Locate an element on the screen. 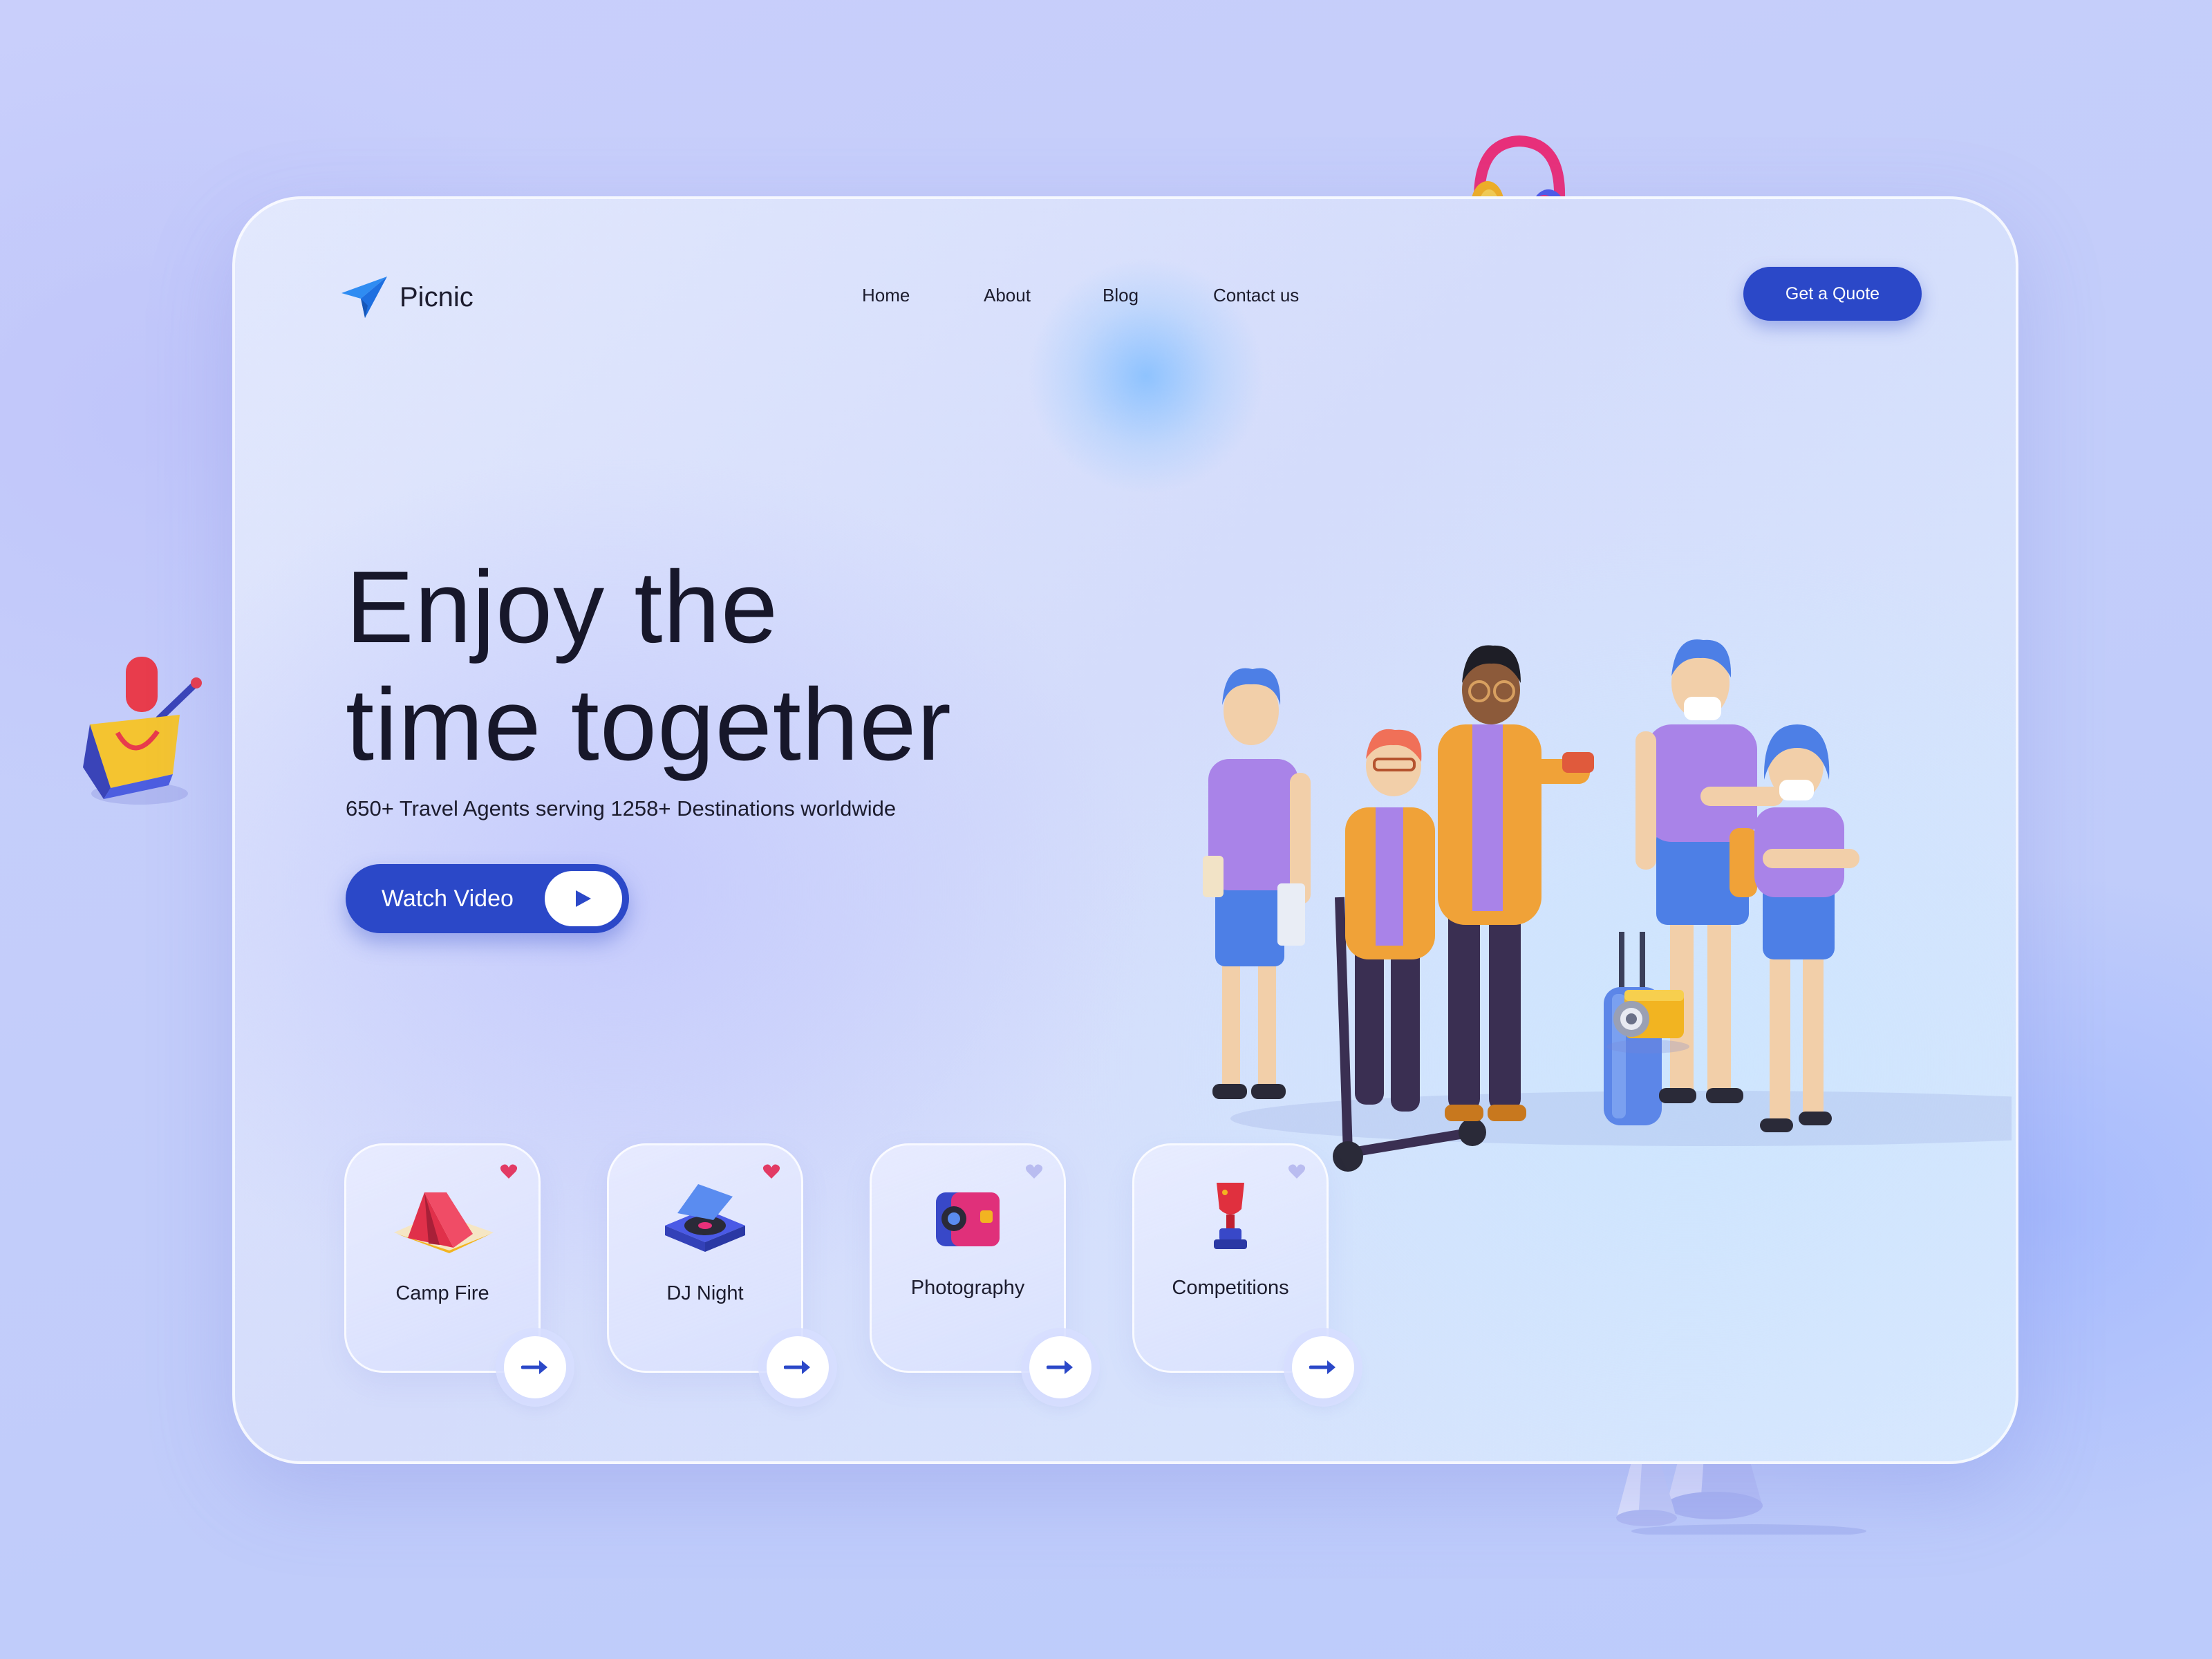 The width and height of the screenshot is (2212, 1659). activity-card-dj-night: DJ Night is located at coordinates (718, 1270).